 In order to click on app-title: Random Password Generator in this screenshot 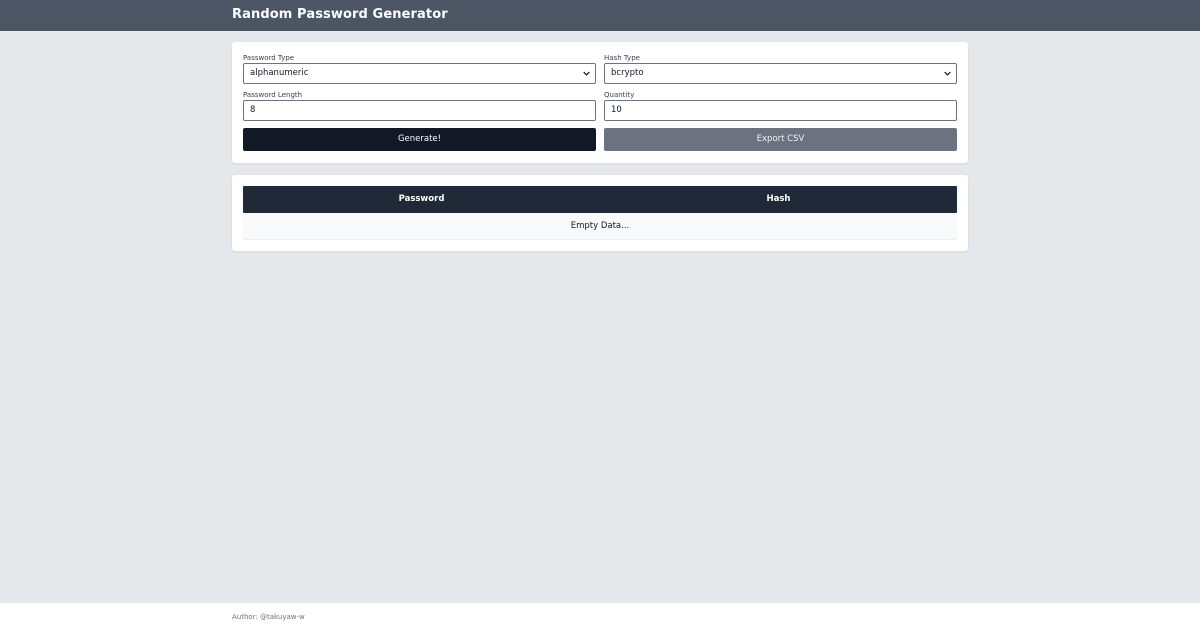, I will do `click(340, 14)`.